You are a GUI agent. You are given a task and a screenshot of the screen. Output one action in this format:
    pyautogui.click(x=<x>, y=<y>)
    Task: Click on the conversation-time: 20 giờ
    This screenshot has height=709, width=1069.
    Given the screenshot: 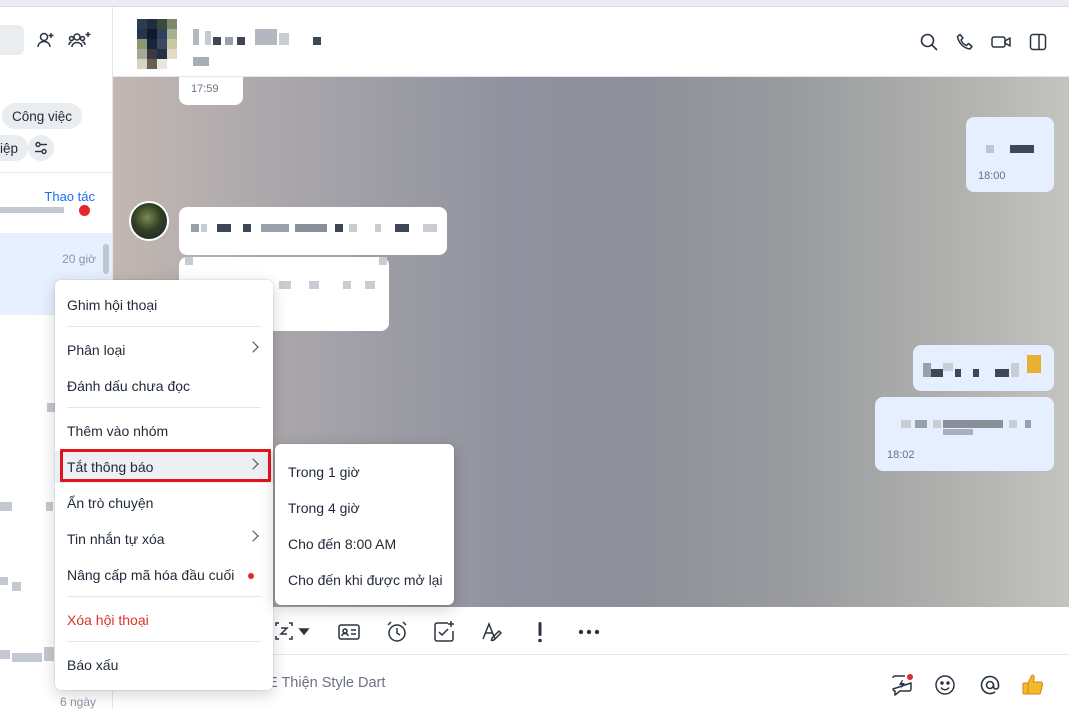 What is the action you would take?
    pyautogui.click(x=79, y=259)
    